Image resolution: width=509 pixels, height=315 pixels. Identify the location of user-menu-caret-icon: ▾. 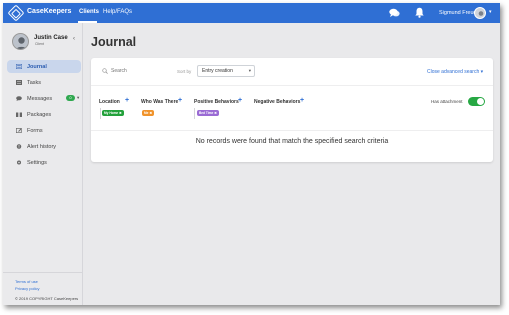
(490, 12).